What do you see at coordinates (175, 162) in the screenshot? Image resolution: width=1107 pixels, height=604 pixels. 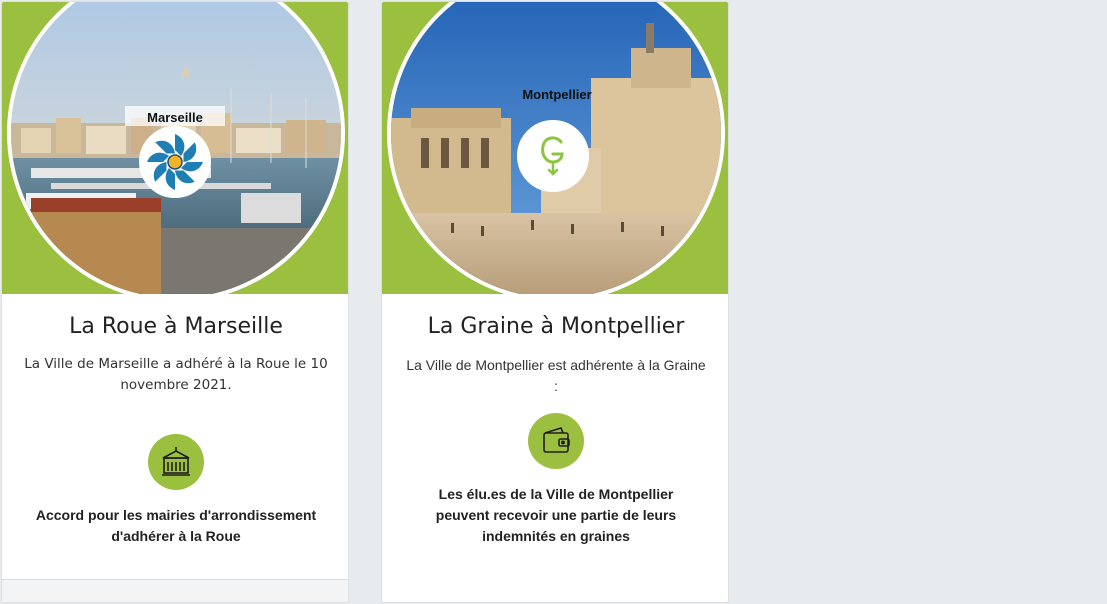 I see `la-roue-logo-icon` at bounding box center [175, 162].